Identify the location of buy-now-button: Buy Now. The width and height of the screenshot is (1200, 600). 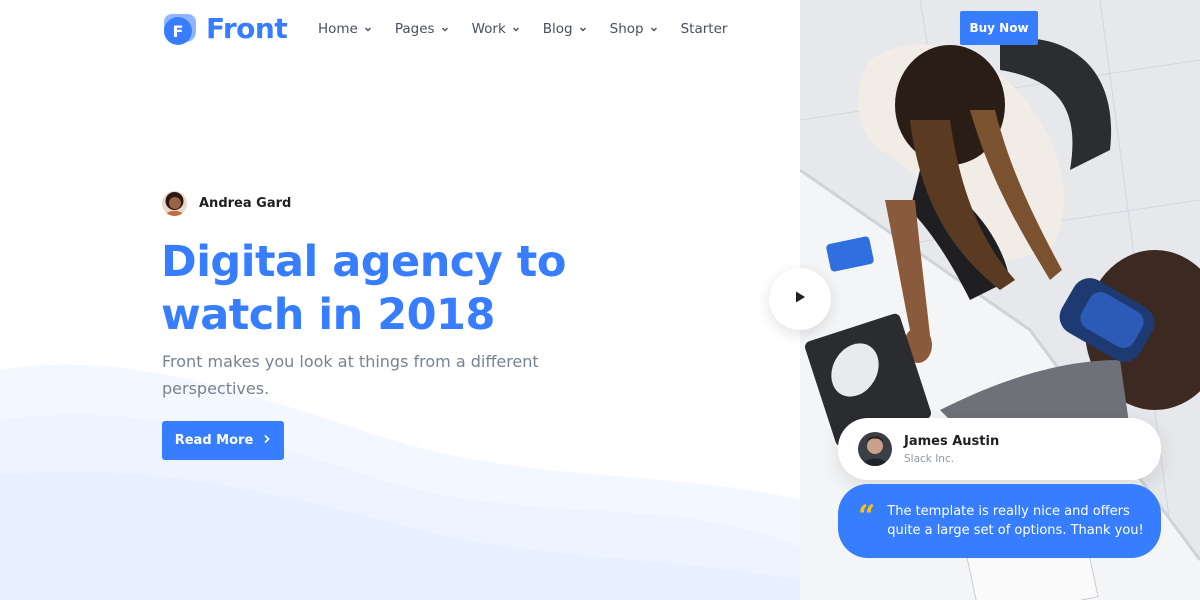
(999, 28).